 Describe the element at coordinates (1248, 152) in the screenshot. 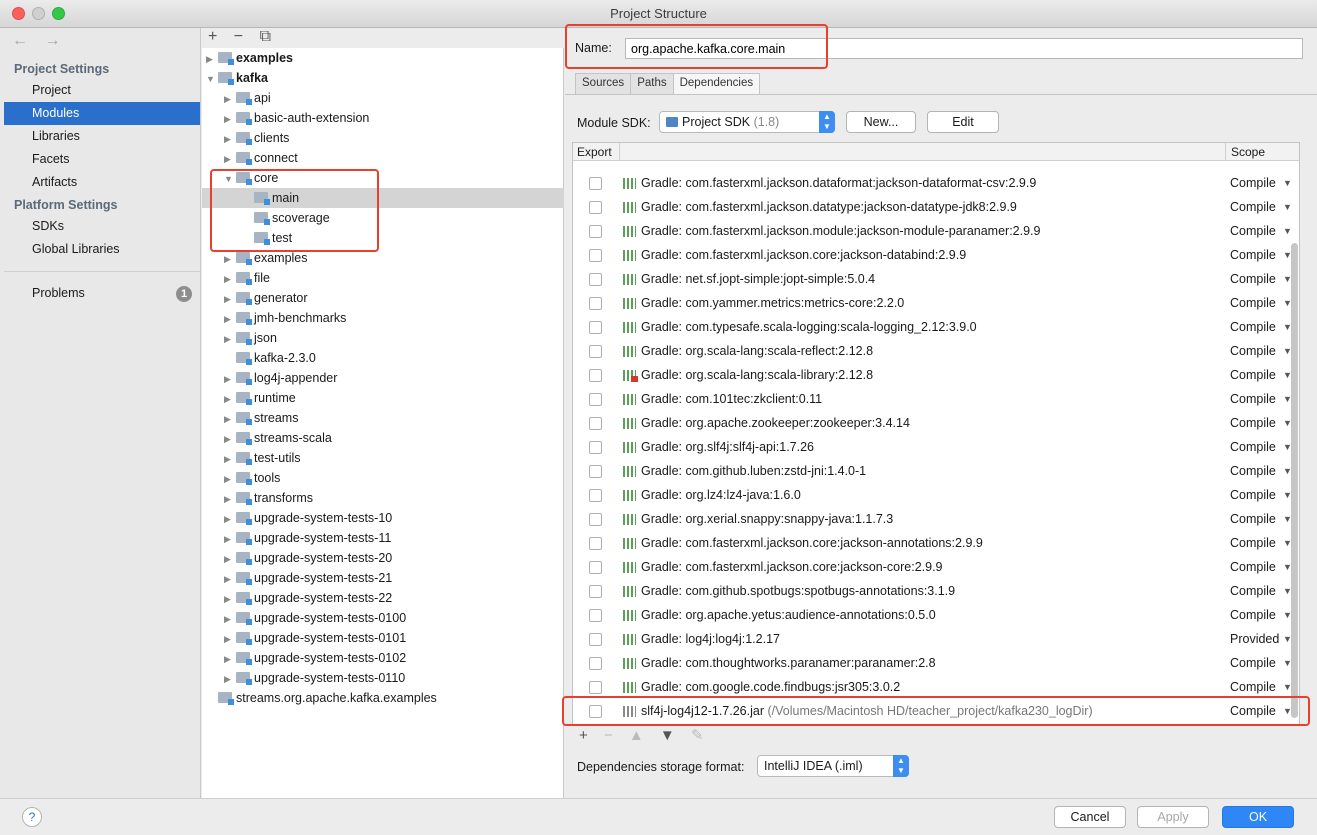

I see `scope-column-header: Scope` at that location.